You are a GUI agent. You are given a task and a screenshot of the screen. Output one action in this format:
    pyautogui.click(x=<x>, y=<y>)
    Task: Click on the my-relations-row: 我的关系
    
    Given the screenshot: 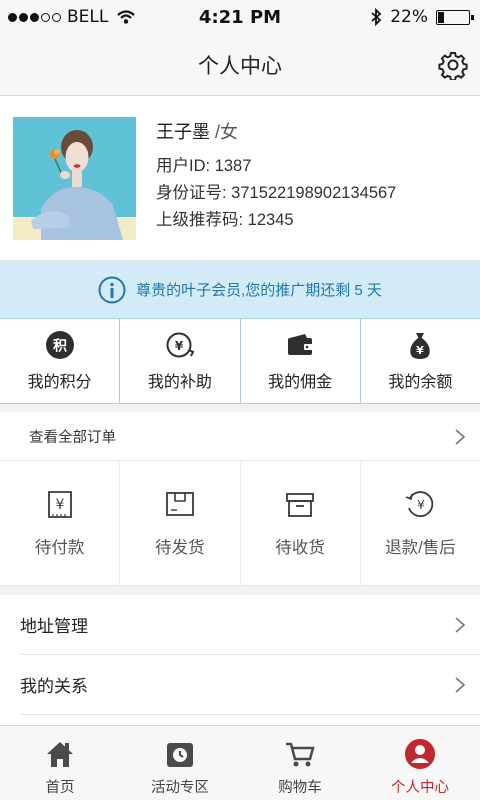 What is the action you would take?
    pyautogui.click(x=250, y=685)
    